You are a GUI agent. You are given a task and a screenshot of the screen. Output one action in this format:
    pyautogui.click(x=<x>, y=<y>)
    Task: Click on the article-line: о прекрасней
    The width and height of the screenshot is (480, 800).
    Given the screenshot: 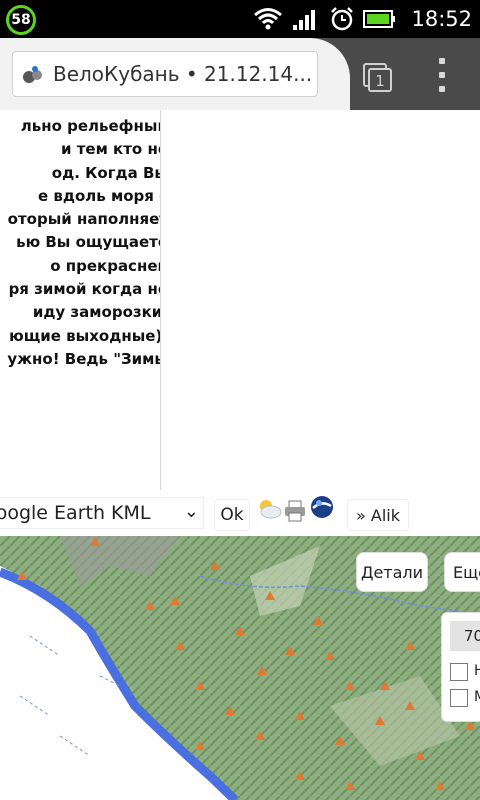 What is the action you would take?
    pyautogui.click(x=105, y=265)
    